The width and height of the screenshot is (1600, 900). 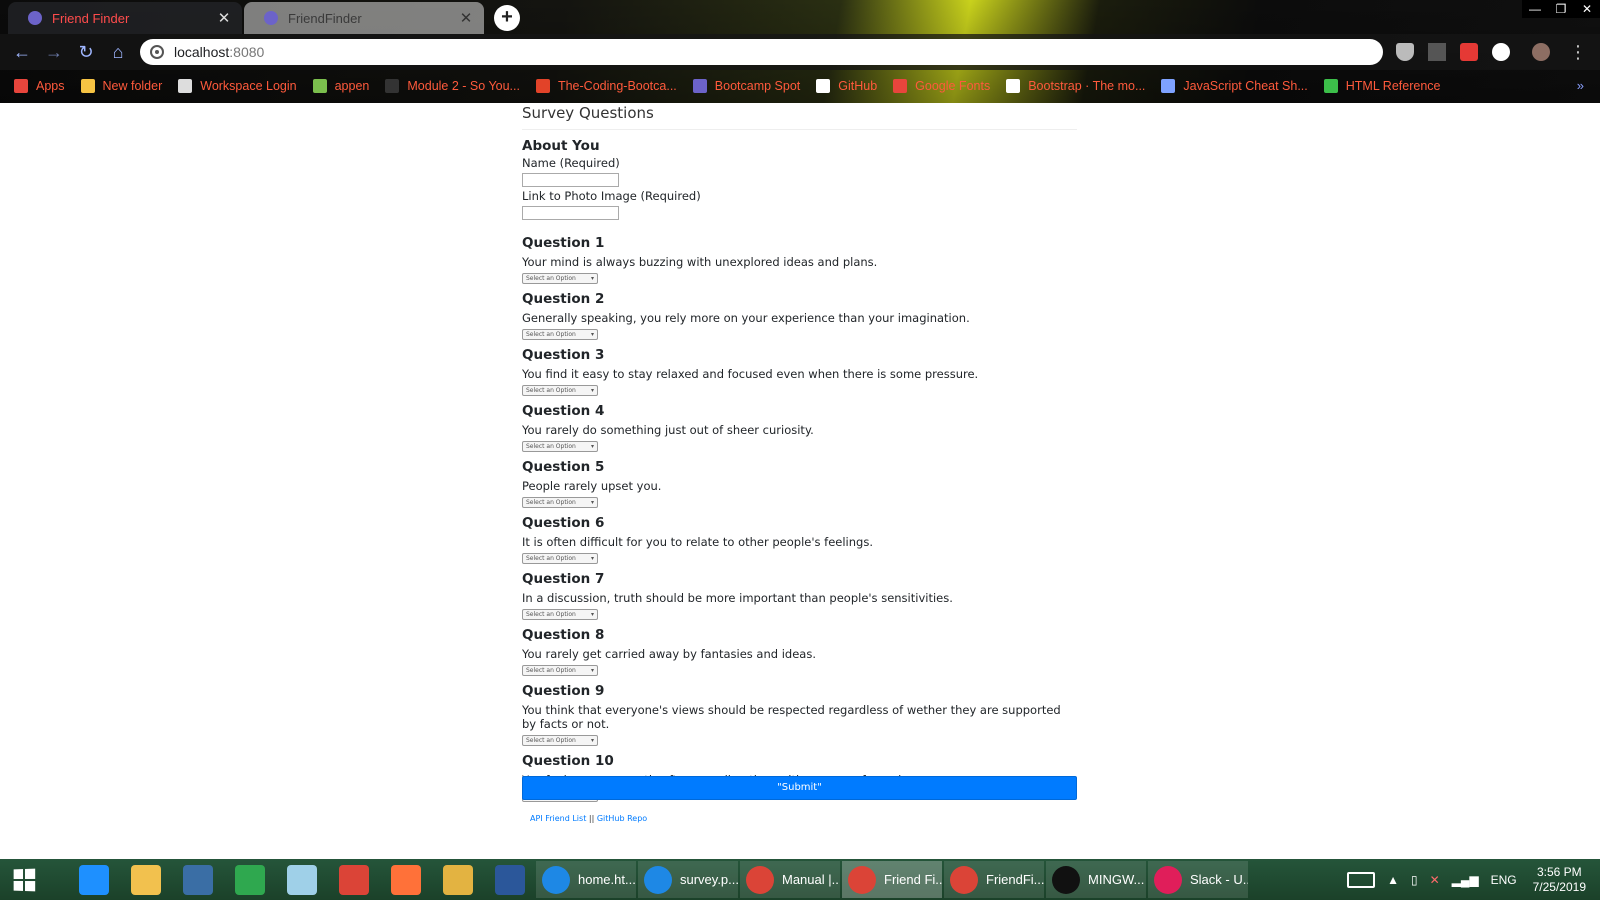 What do you see at coordinates (1405, 52) in the screenshot?
I see `shield-extension-icon` at bounding box center [1405, 52].